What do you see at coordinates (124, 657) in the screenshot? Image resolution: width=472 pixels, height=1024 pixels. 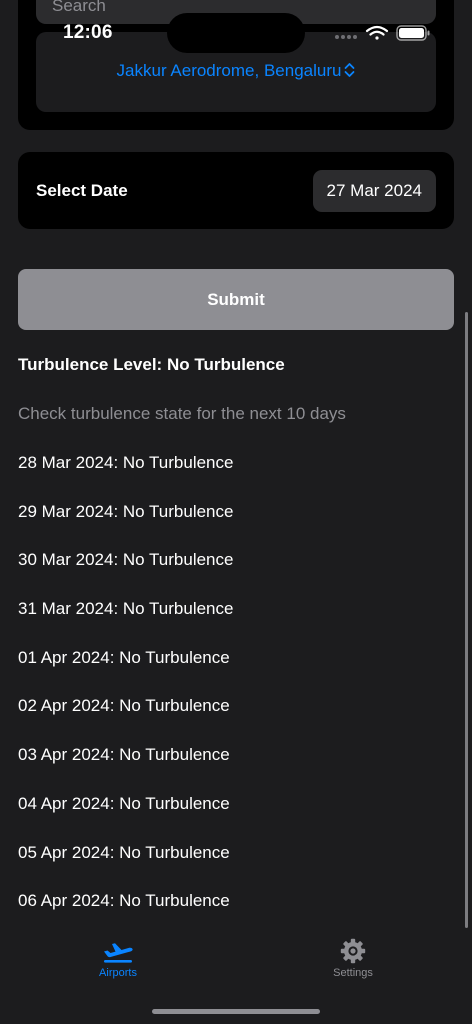 I see `forecast-item: 01 Apr 2024: No Turbulence` at bounding box center [124, 657].